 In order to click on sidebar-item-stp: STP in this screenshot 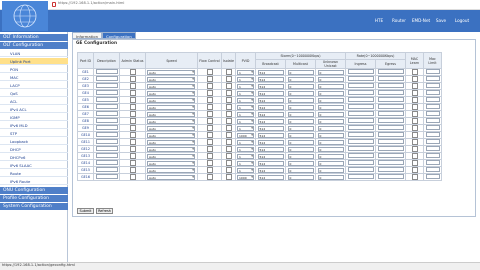, I will do `click(34, 133)`.